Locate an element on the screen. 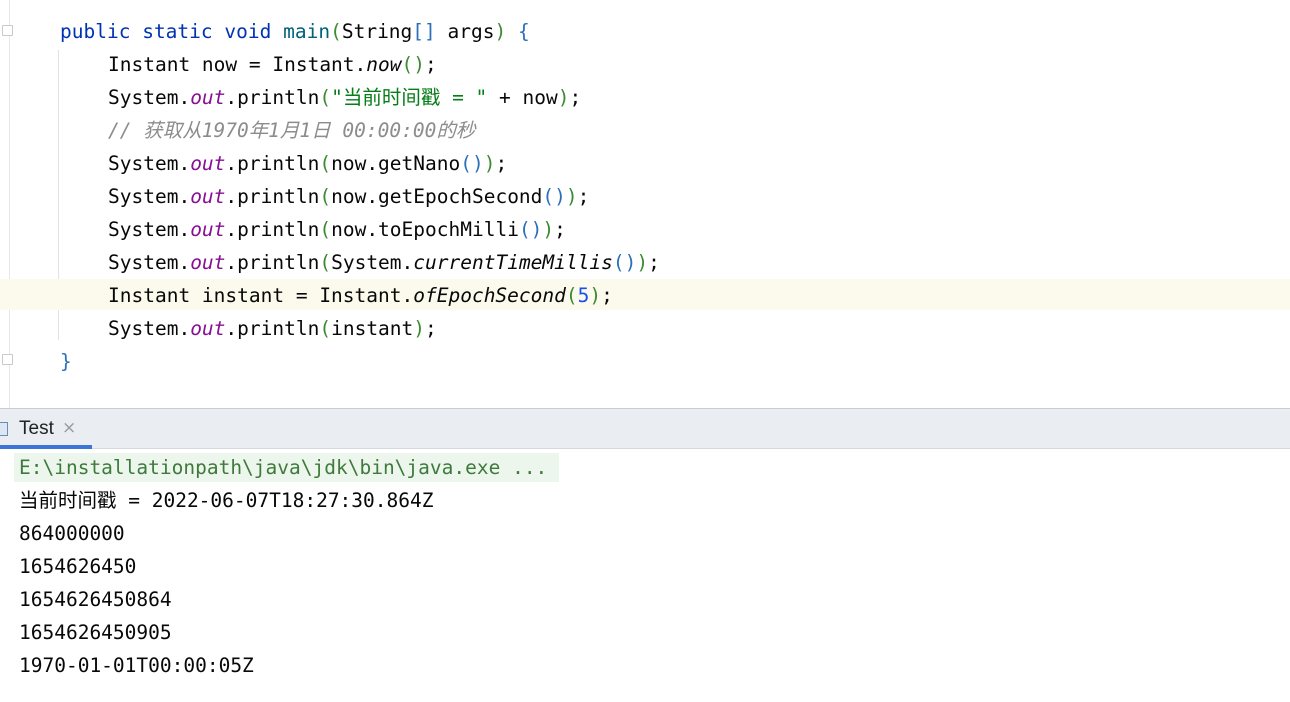  code-line-instant-now: Instant now = Instant.now(); is located at coordinates (272, 64).